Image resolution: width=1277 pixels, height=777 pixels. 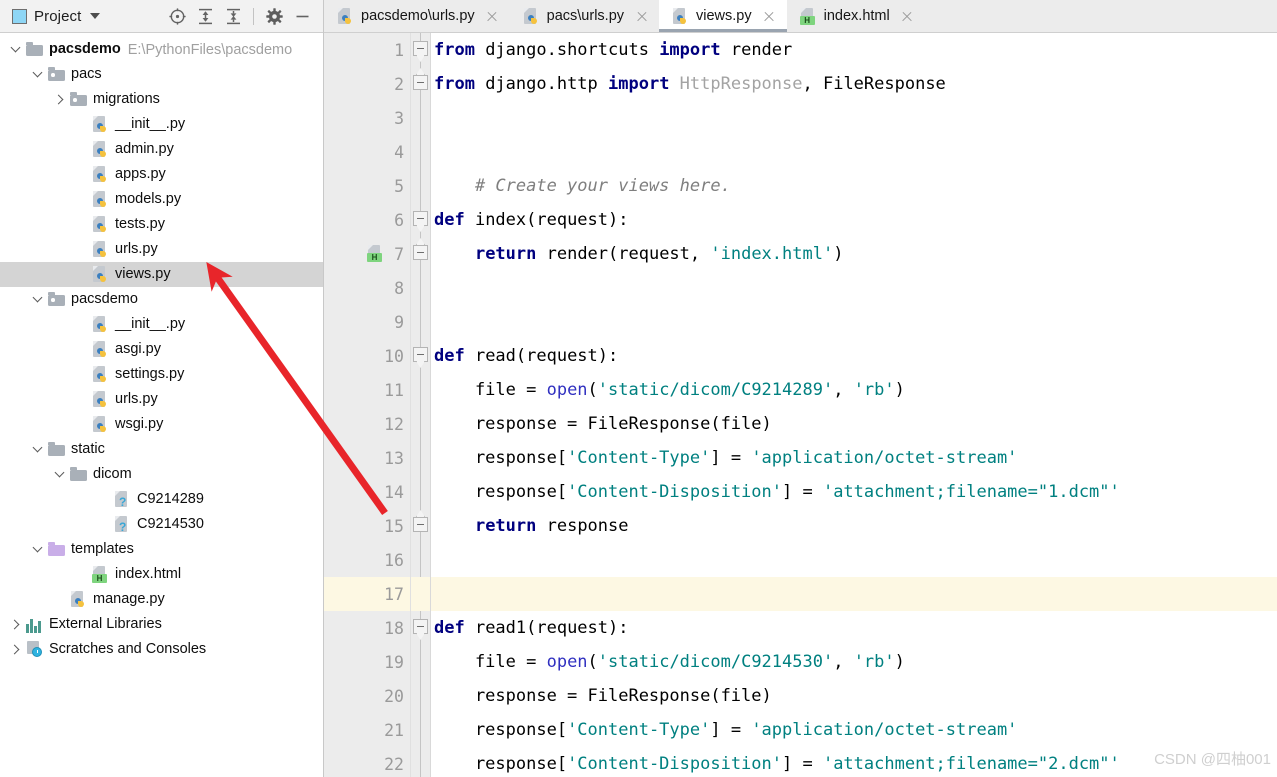 What do you see at coordinates (274, 16) in the screenshot?
I see `settings-gear-icon` at bounding box center [274, 16].